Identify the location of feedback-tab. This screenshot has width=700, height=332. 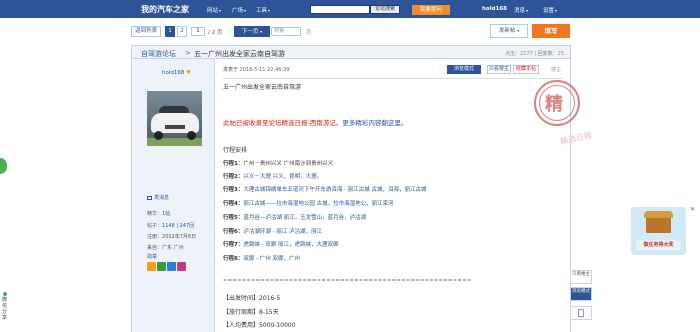
(3, 166).